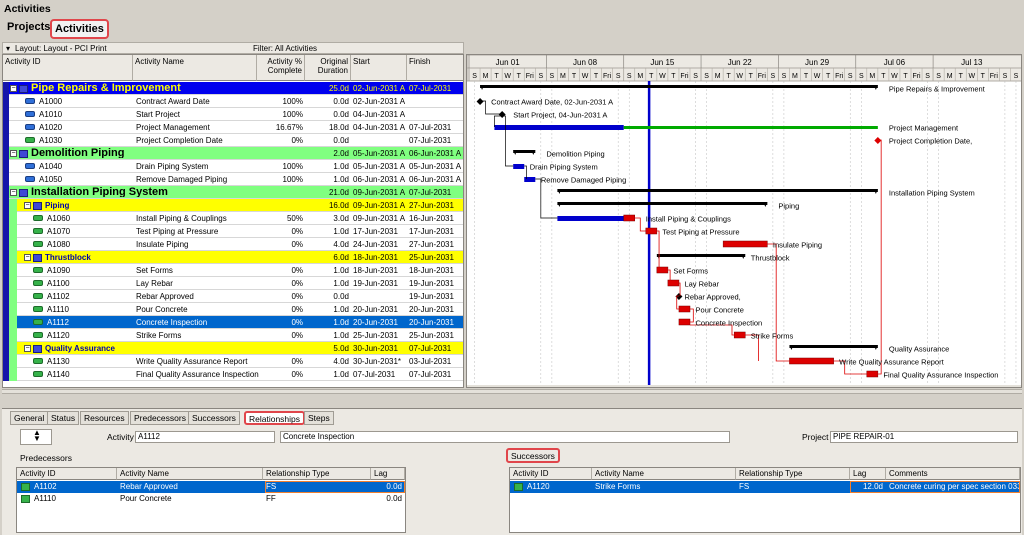 The image size is (1024, 535). I want to click on activity-start: 19-Jun-2031, so click(375, 283).